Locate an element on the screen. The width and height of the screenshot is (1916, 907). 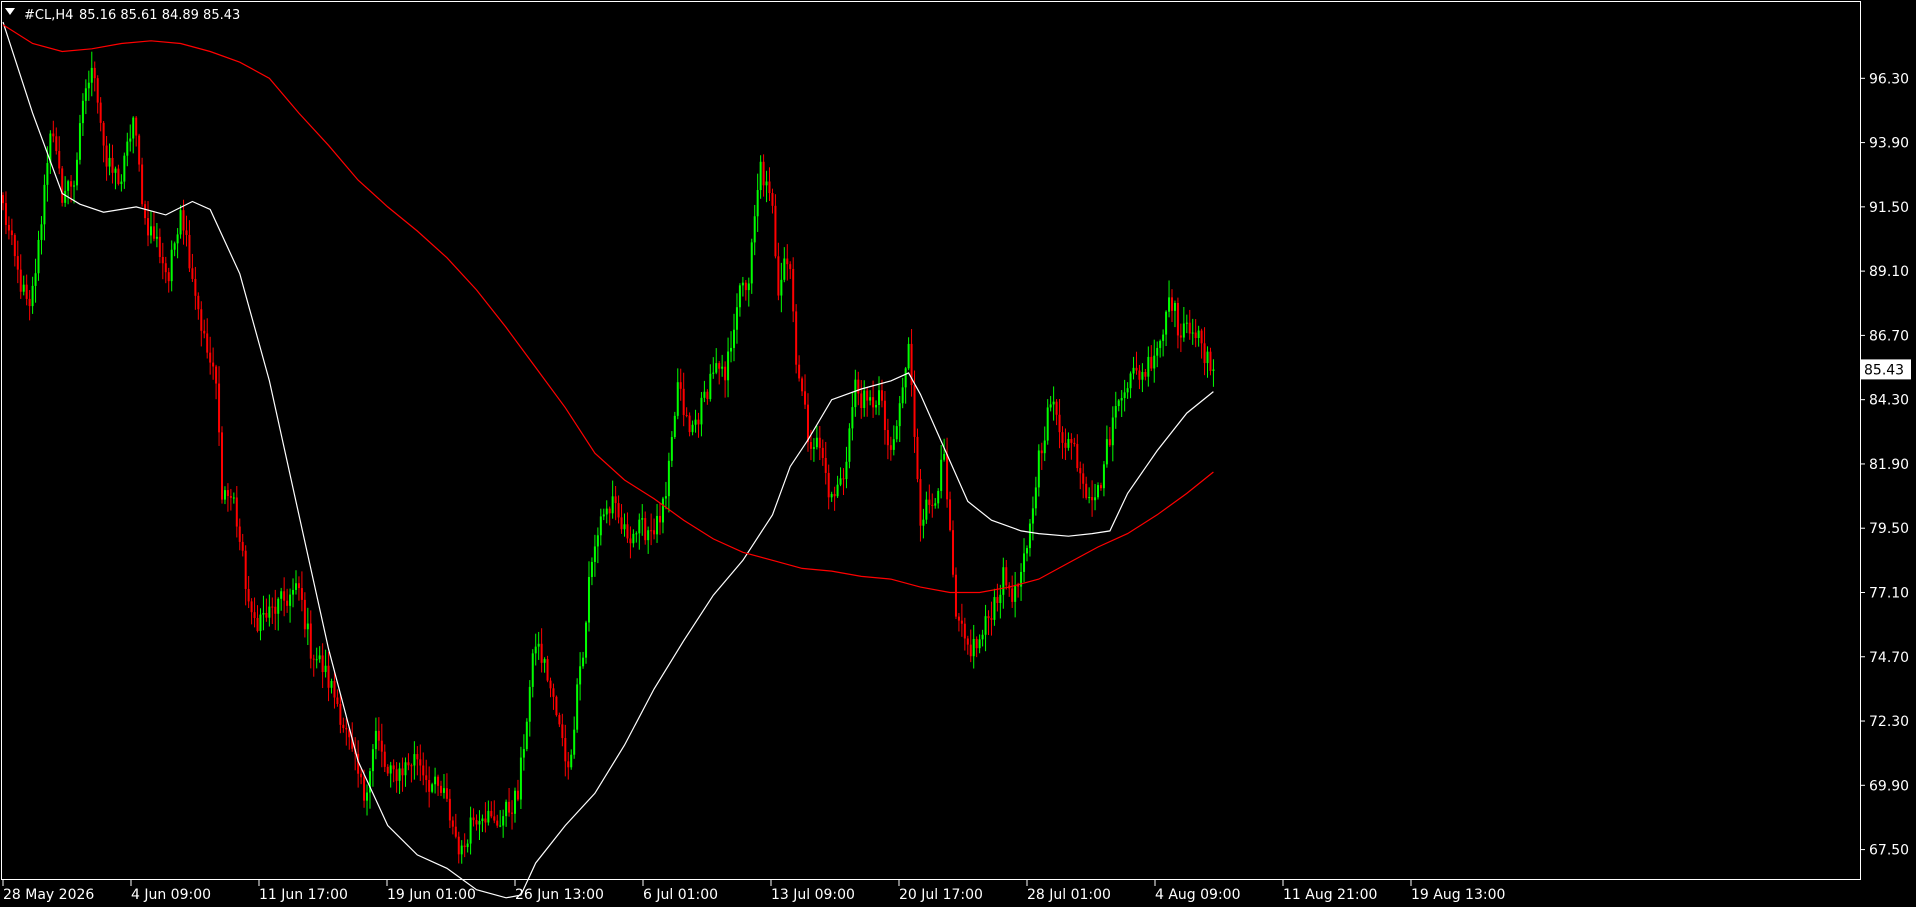
x-tick-label: 11 Aug 21:00 is located at coordinates (1330, 895).